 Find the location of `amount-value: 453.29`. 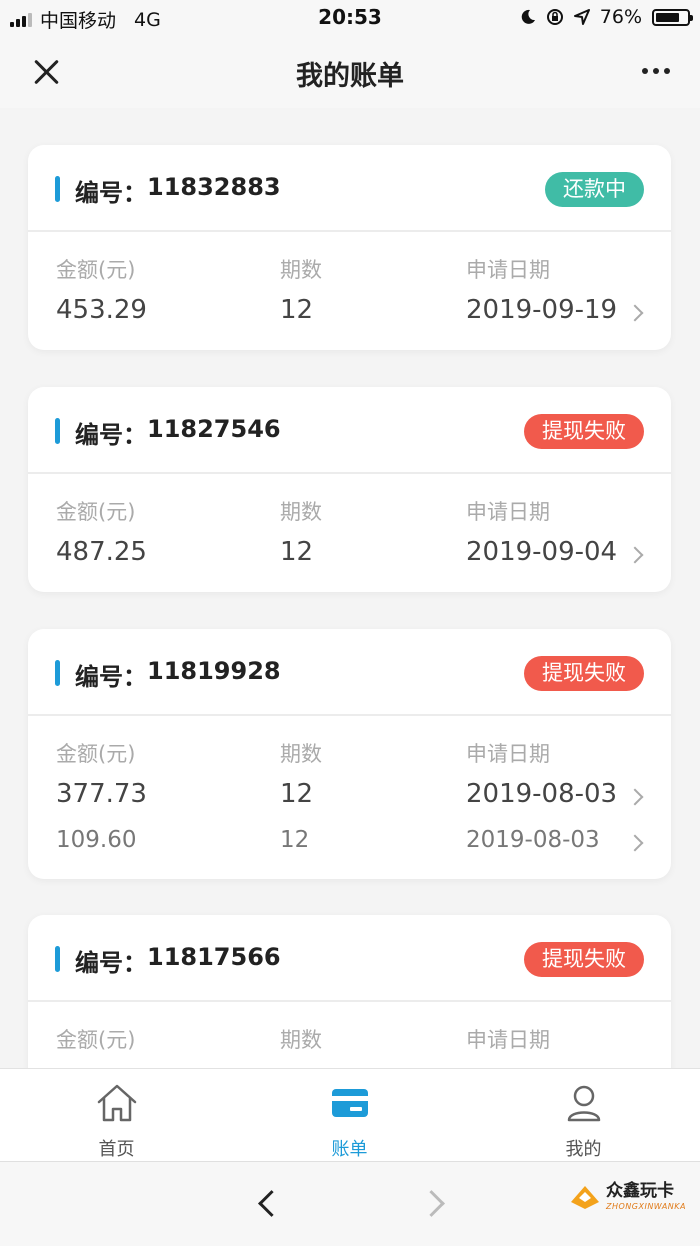

amount-value: 453.29 is located at coordinates (101, 310).